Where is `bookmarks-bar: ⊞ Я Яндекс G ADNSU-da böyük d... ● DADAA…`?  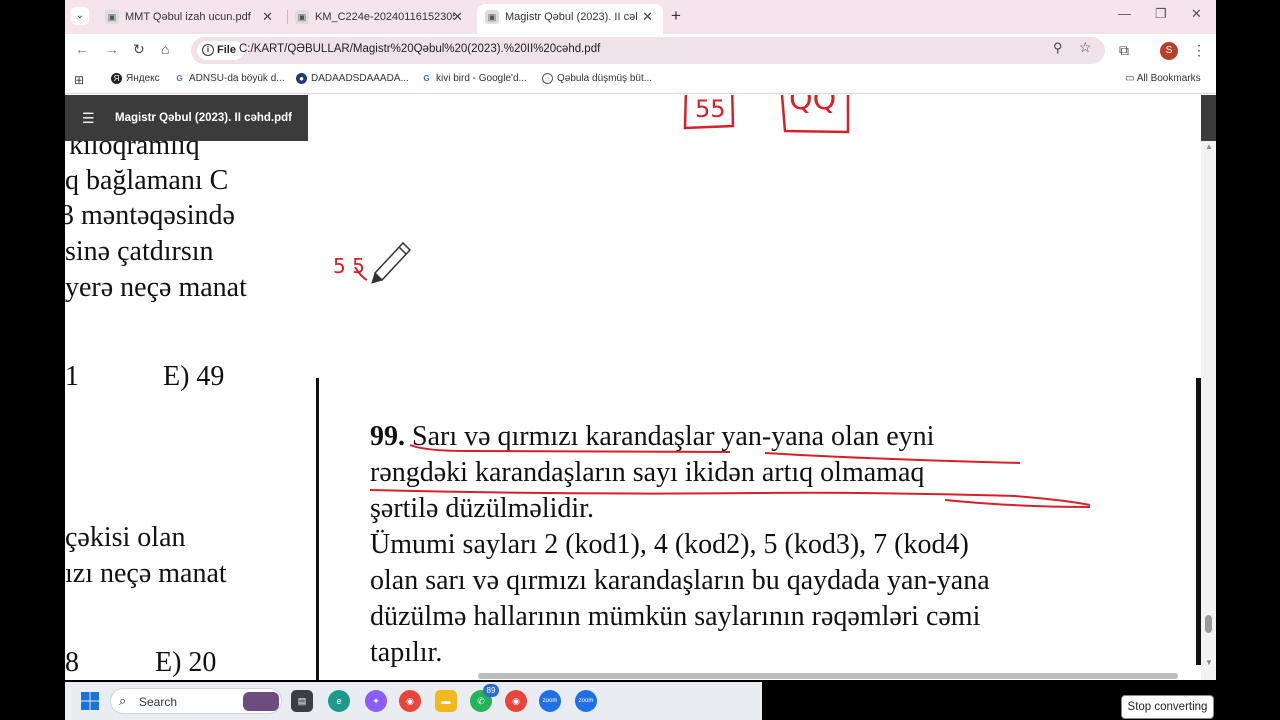 bookmarks-bar: ⊞ Я Яндекс G ADNSU-da böyük d... ● DADAA… is located at coordinates (640, 80).